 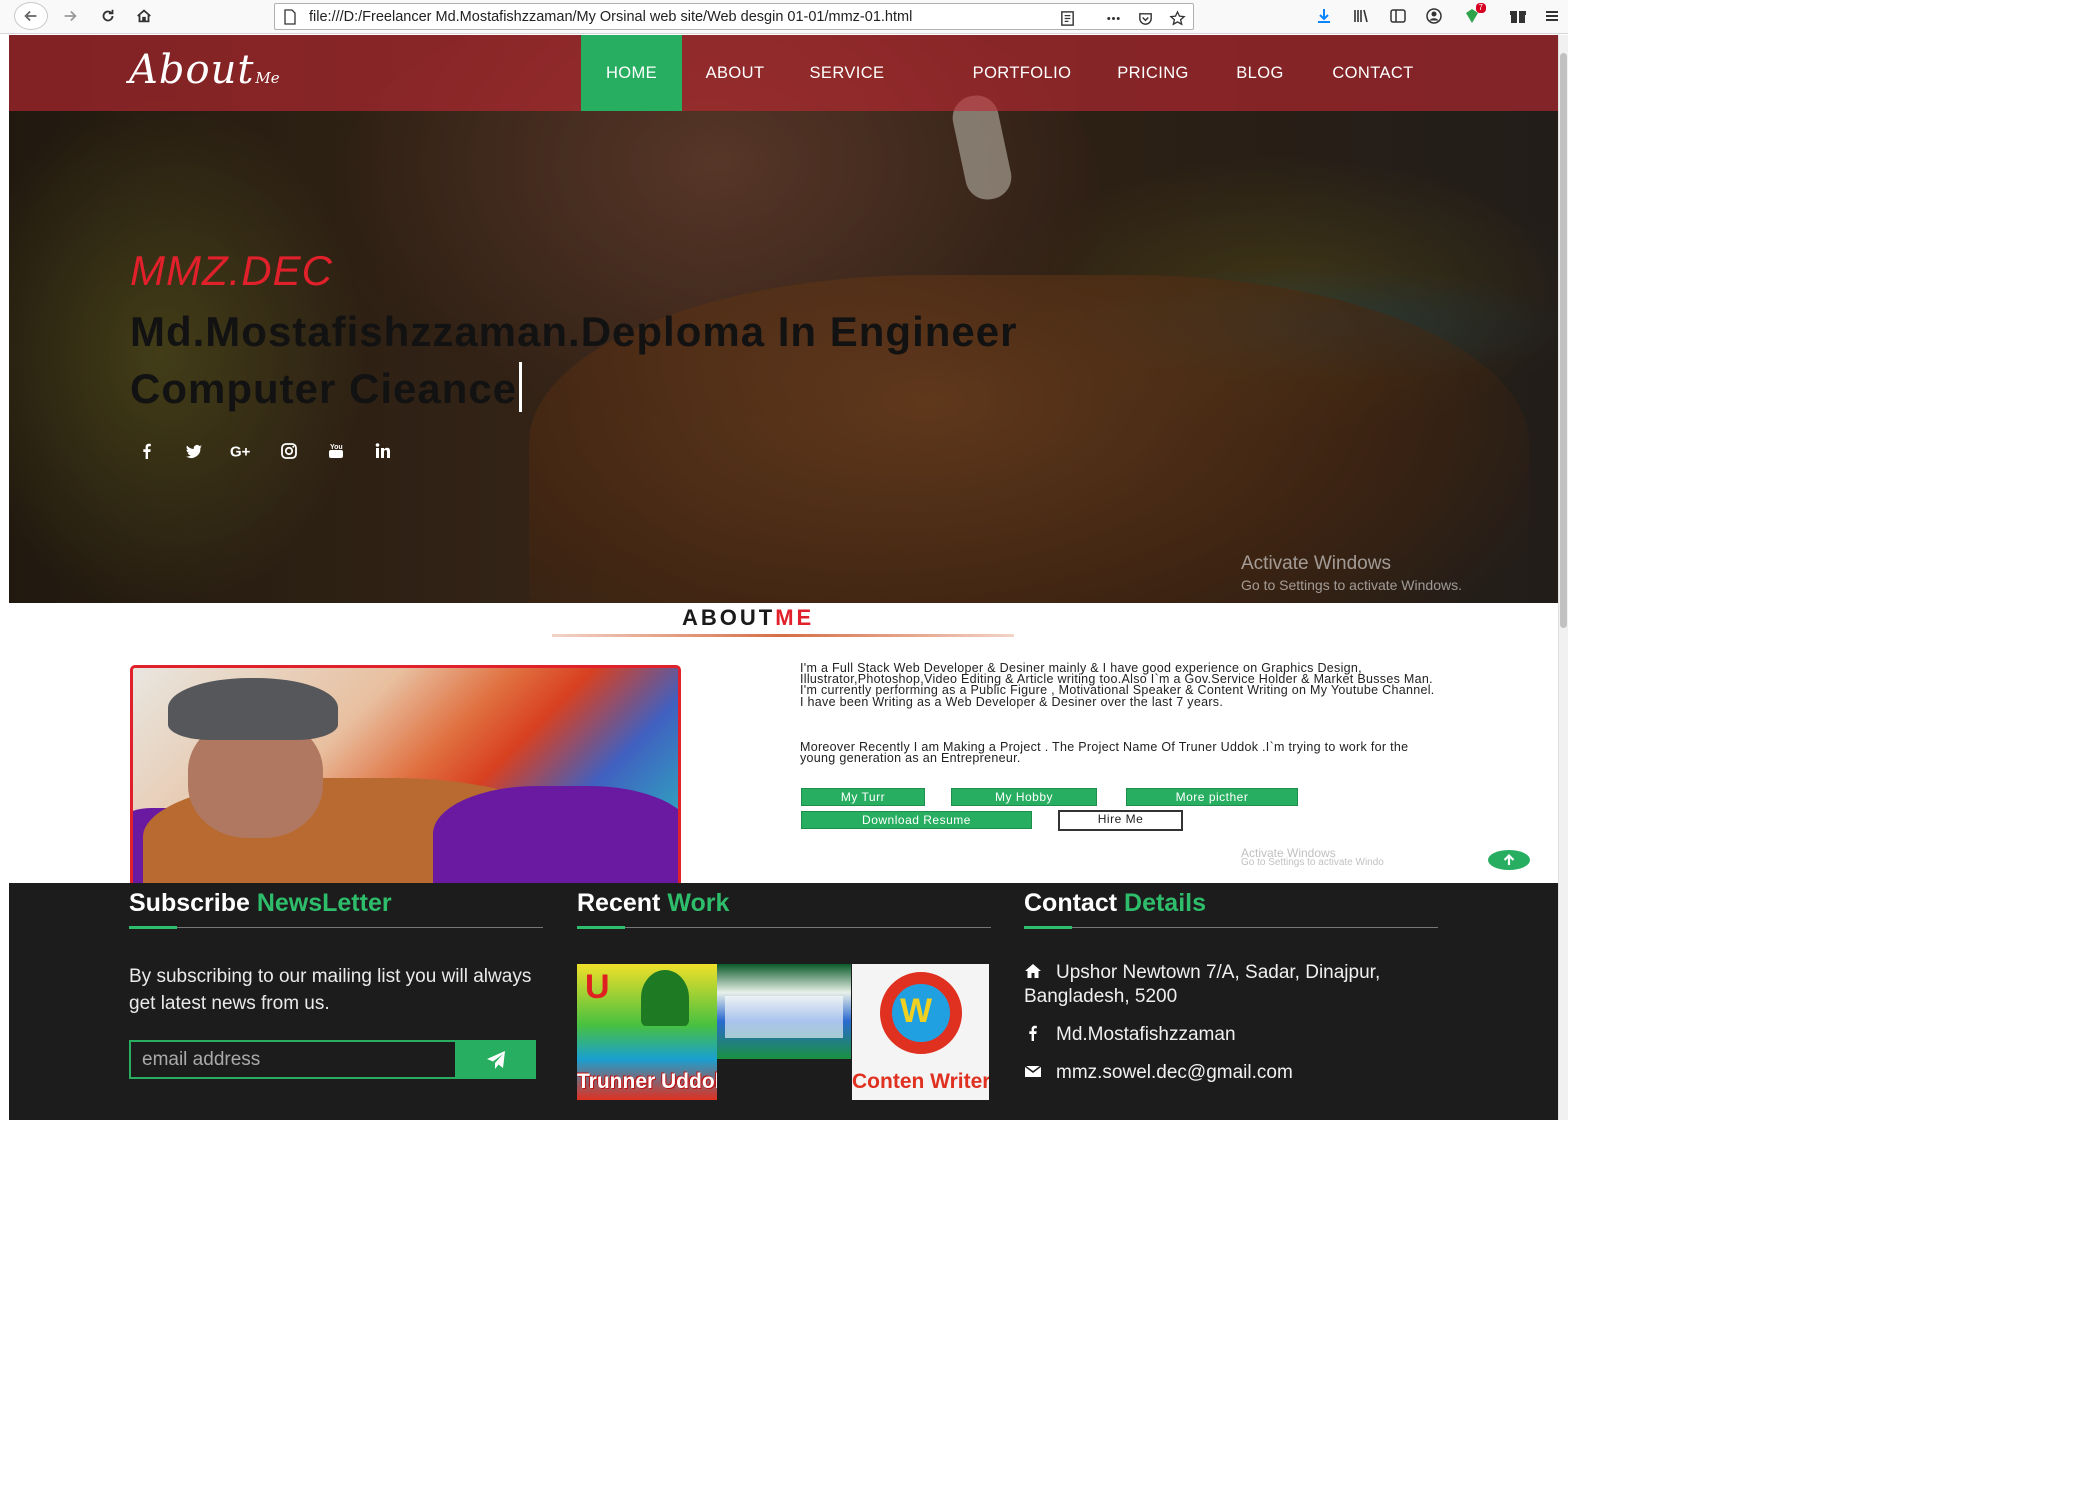 What do you see at coordinates (847, 73) in the screenshot?
I see `nav-item-service: SERVICE` at bounding box center [847, 73].